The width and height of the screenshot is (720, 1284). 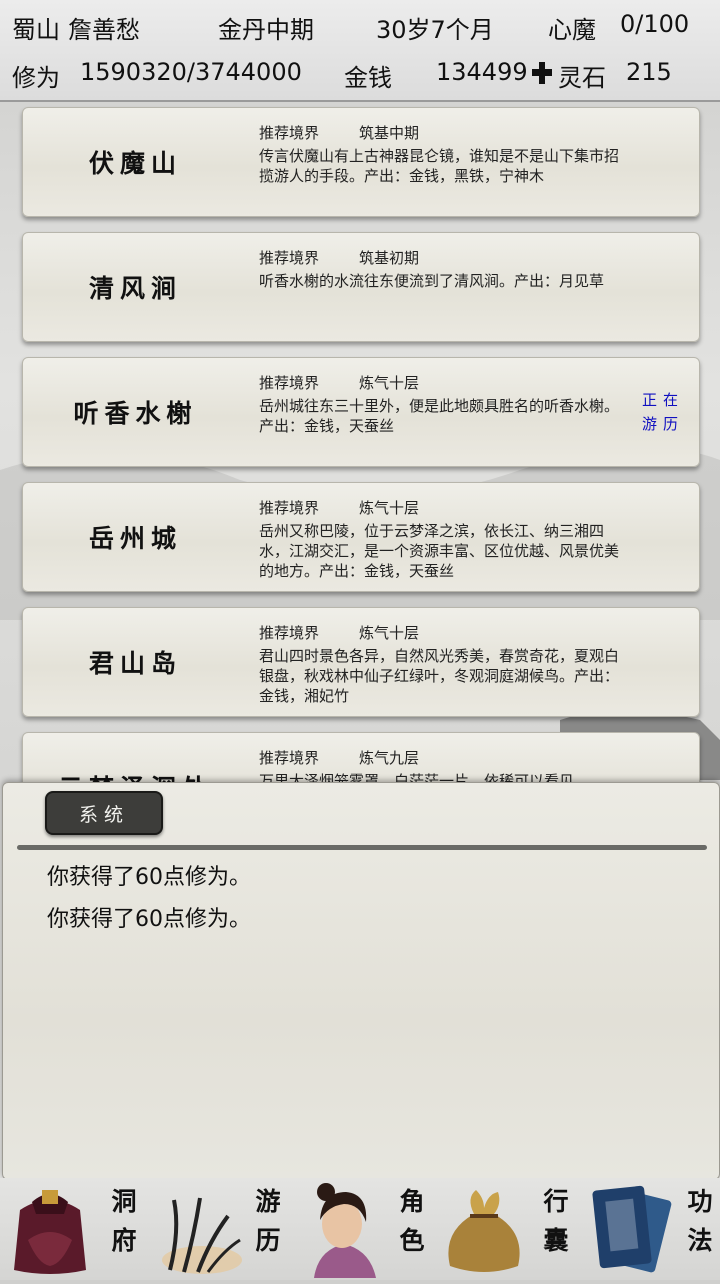 What do you see at coordinates (135, 163) in the screenshot?
I see `location-name: 伏魔山` at bounding box center [135, 163].